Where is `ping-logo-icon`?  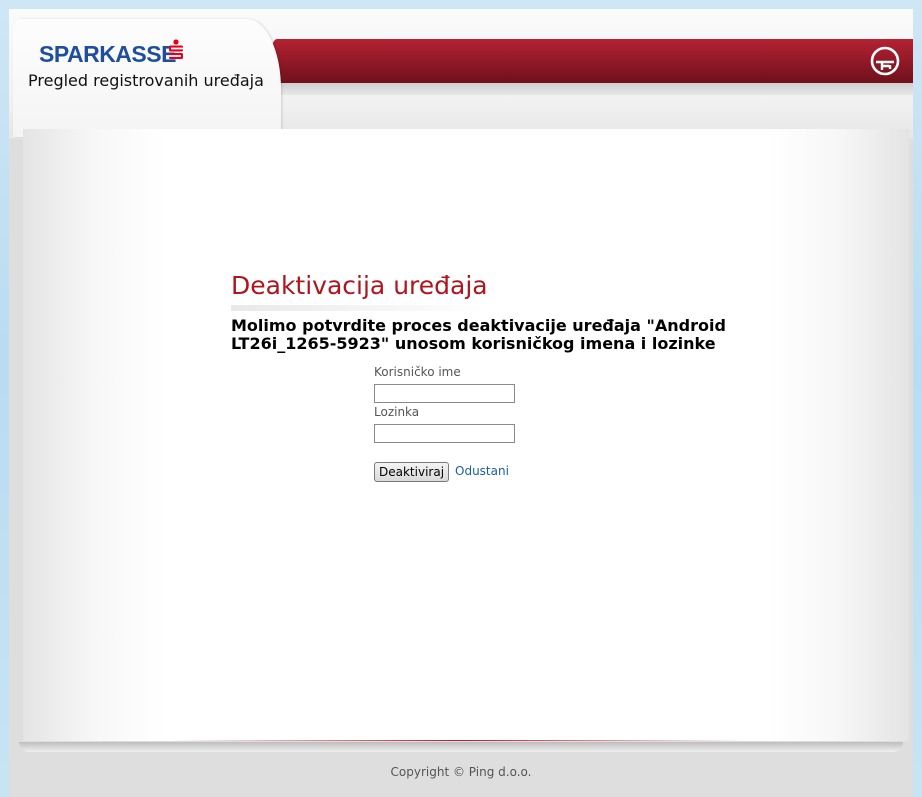
ping-logo-icon is located at coordinates (885, 61).